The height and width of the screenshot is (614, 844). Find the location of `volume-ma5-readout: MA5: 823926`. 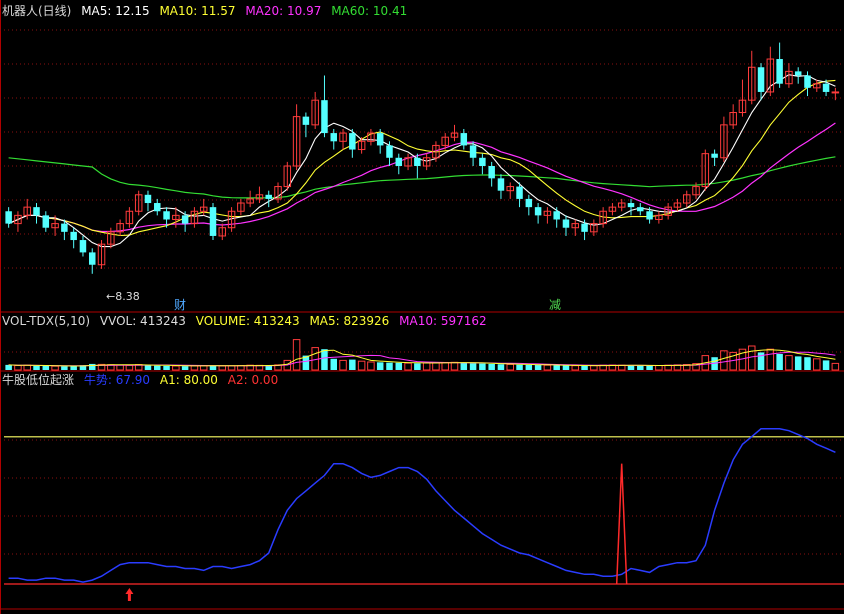

volume-ma5-readout: MA5: 823926 is located at coordinates (349, 321).